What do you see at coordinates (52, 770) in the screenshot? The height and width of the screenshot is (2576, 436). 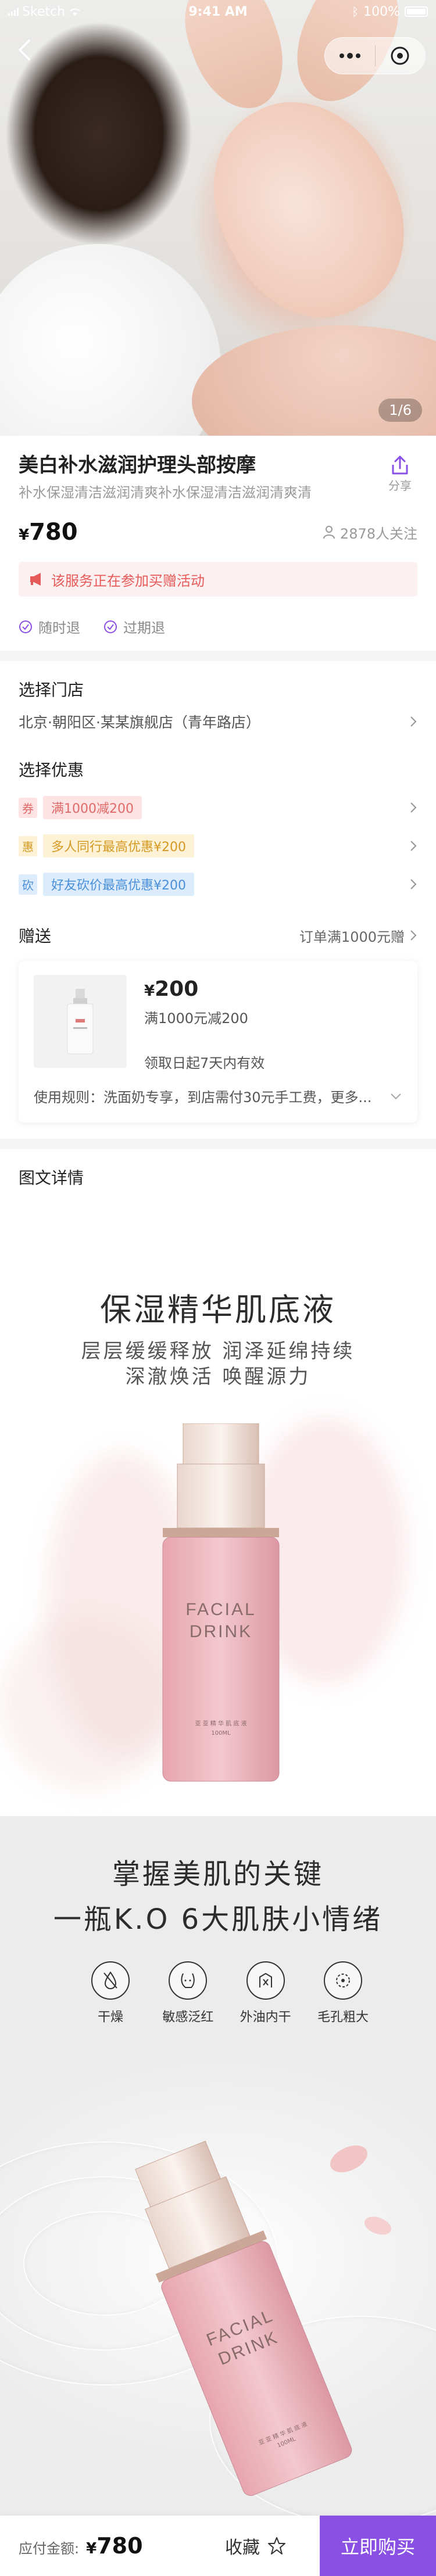 I see `coupon-section-title: 选择优惠` at bounding box center [52, 770].